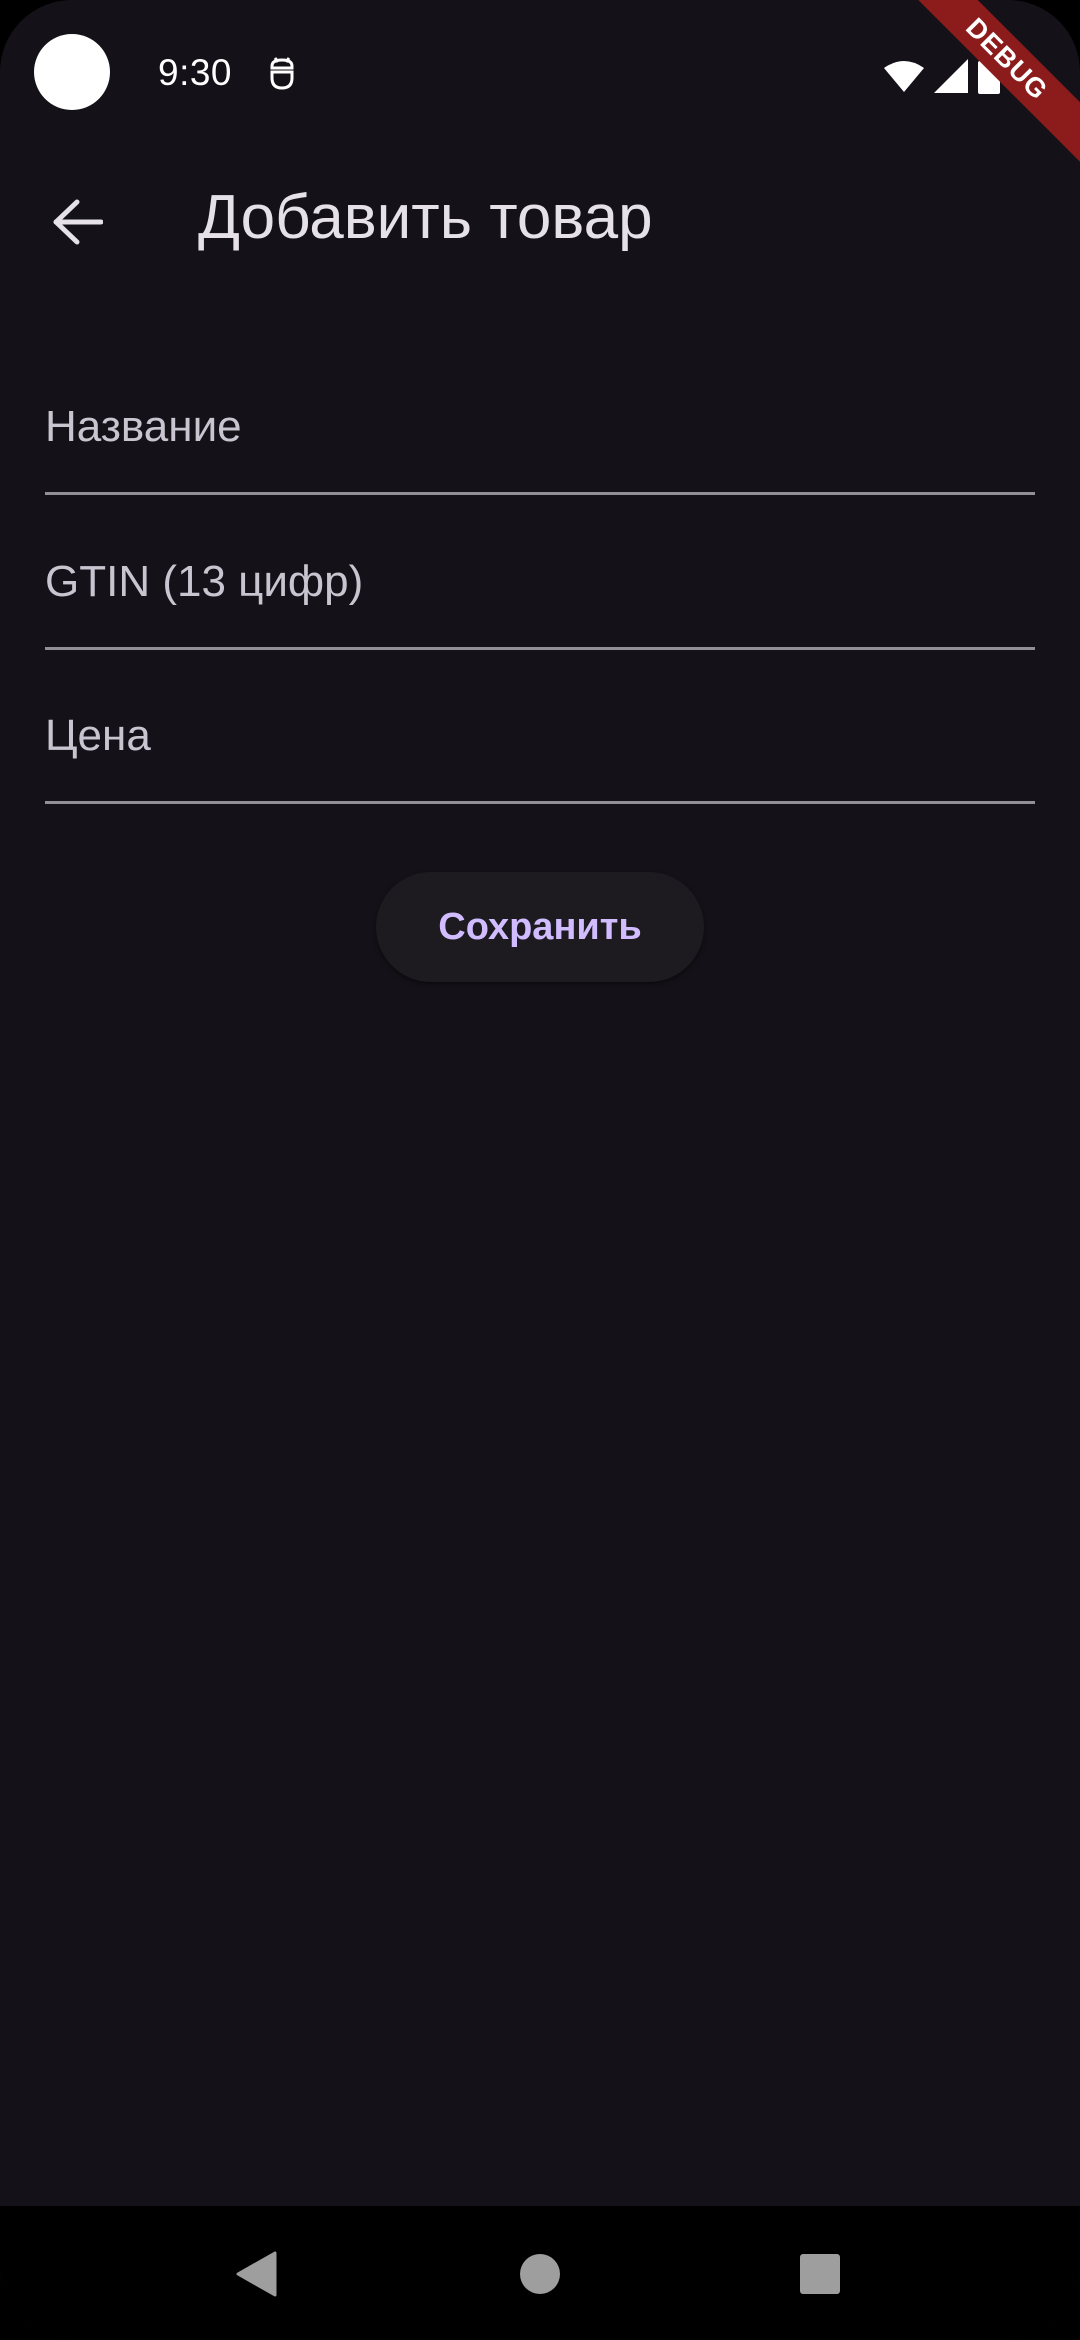 The height and width of the screenshot is (2340, 1080). I want to click on price-input, so click(540, 742).